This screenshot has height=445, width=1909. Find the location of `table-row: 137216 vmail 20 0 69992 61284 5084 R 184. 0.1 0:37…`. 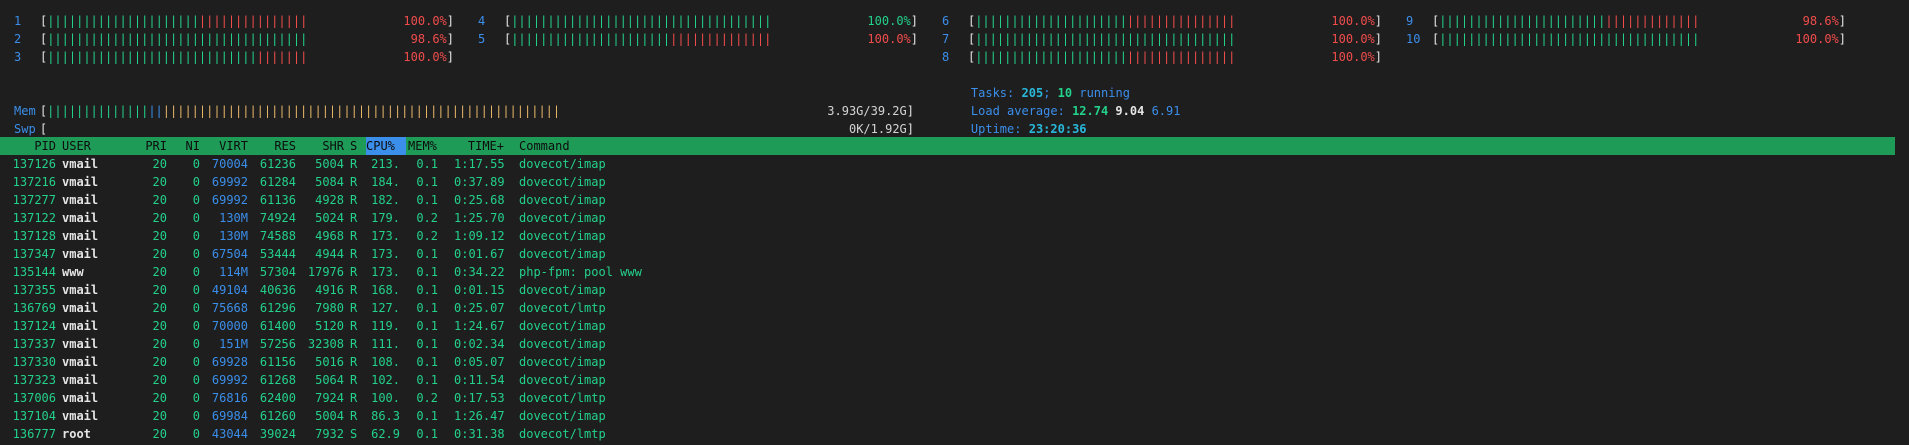

table-row: 137216 vmail 20 0 69992 61284 5084 R 184. 0.1 0:37… is located at coordinates (954, 182).